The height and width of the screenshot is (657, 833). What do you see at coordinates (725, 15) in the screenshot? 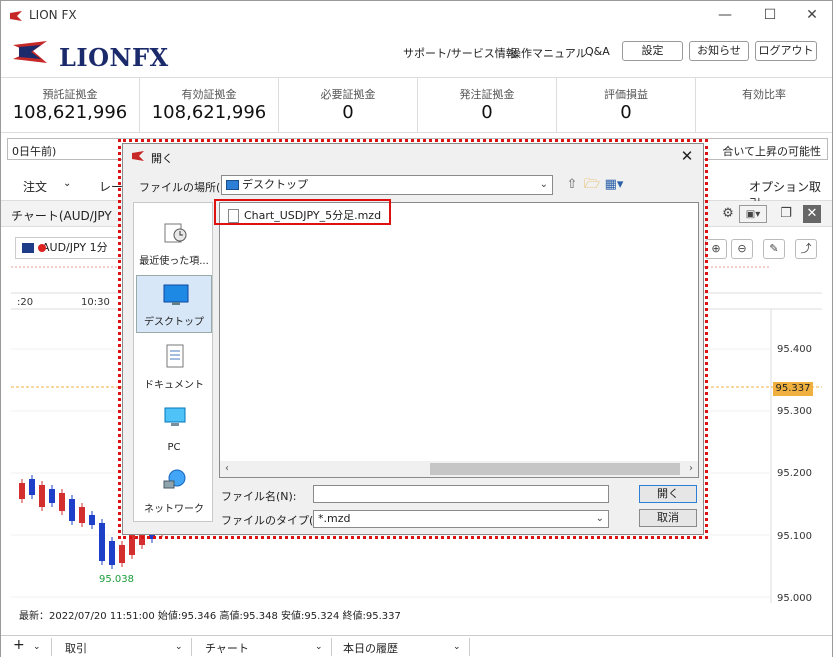
I see `minimize-button: —` at bounding box center [725, 15].